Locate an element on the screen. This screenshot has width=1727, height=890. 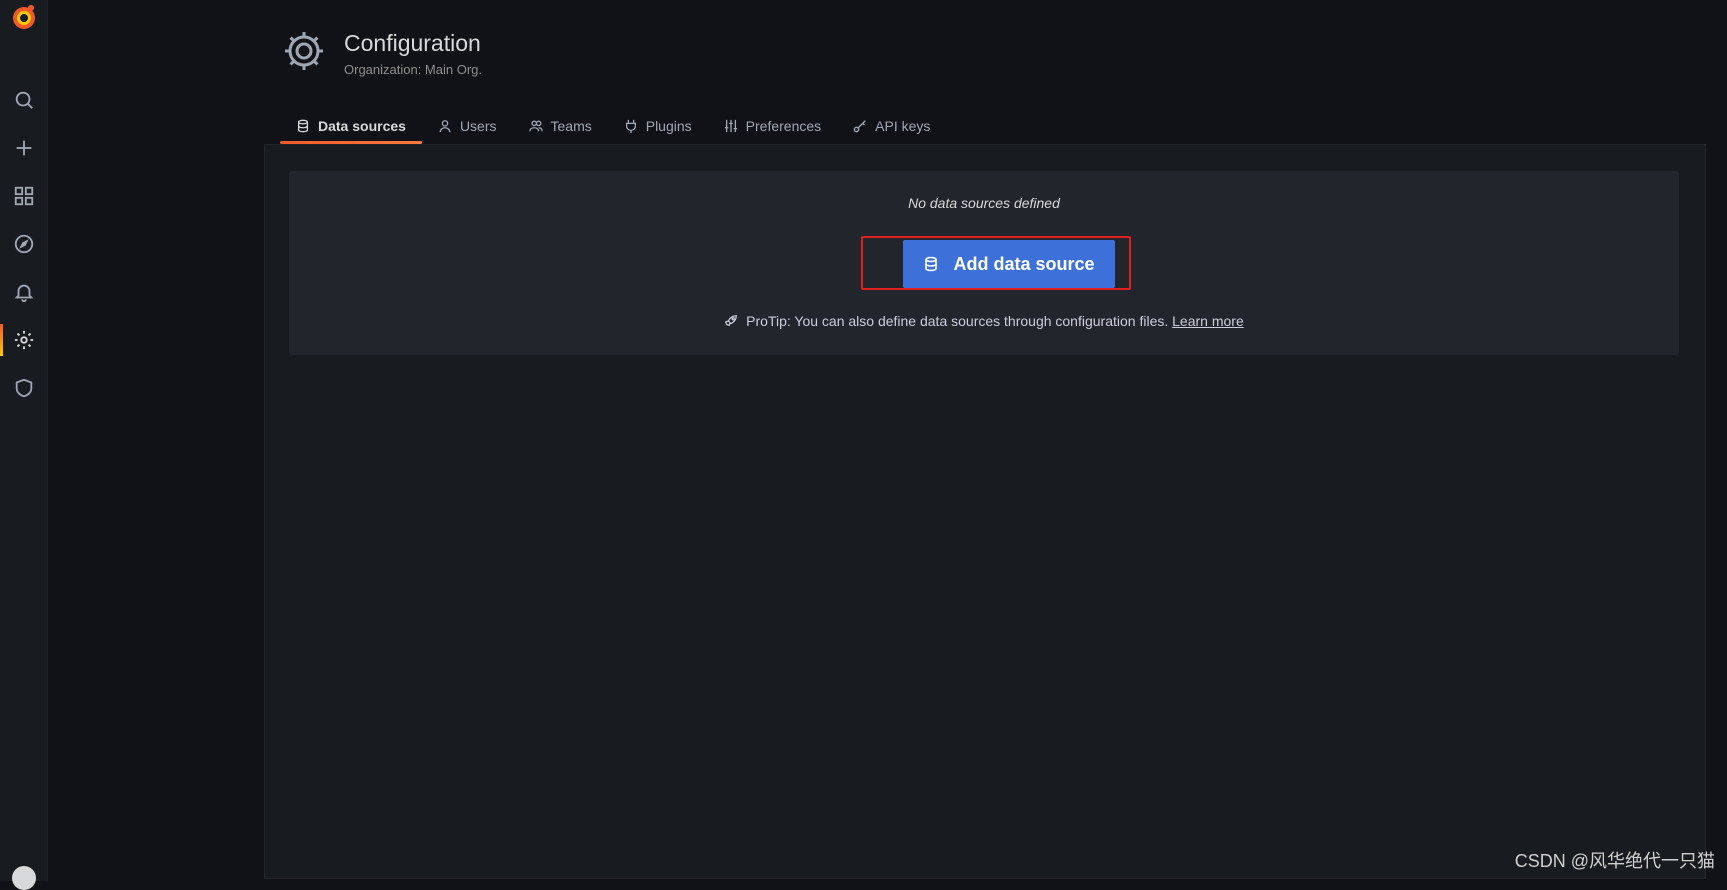
tab-label: Data sources is located at coordinates (362, 126).